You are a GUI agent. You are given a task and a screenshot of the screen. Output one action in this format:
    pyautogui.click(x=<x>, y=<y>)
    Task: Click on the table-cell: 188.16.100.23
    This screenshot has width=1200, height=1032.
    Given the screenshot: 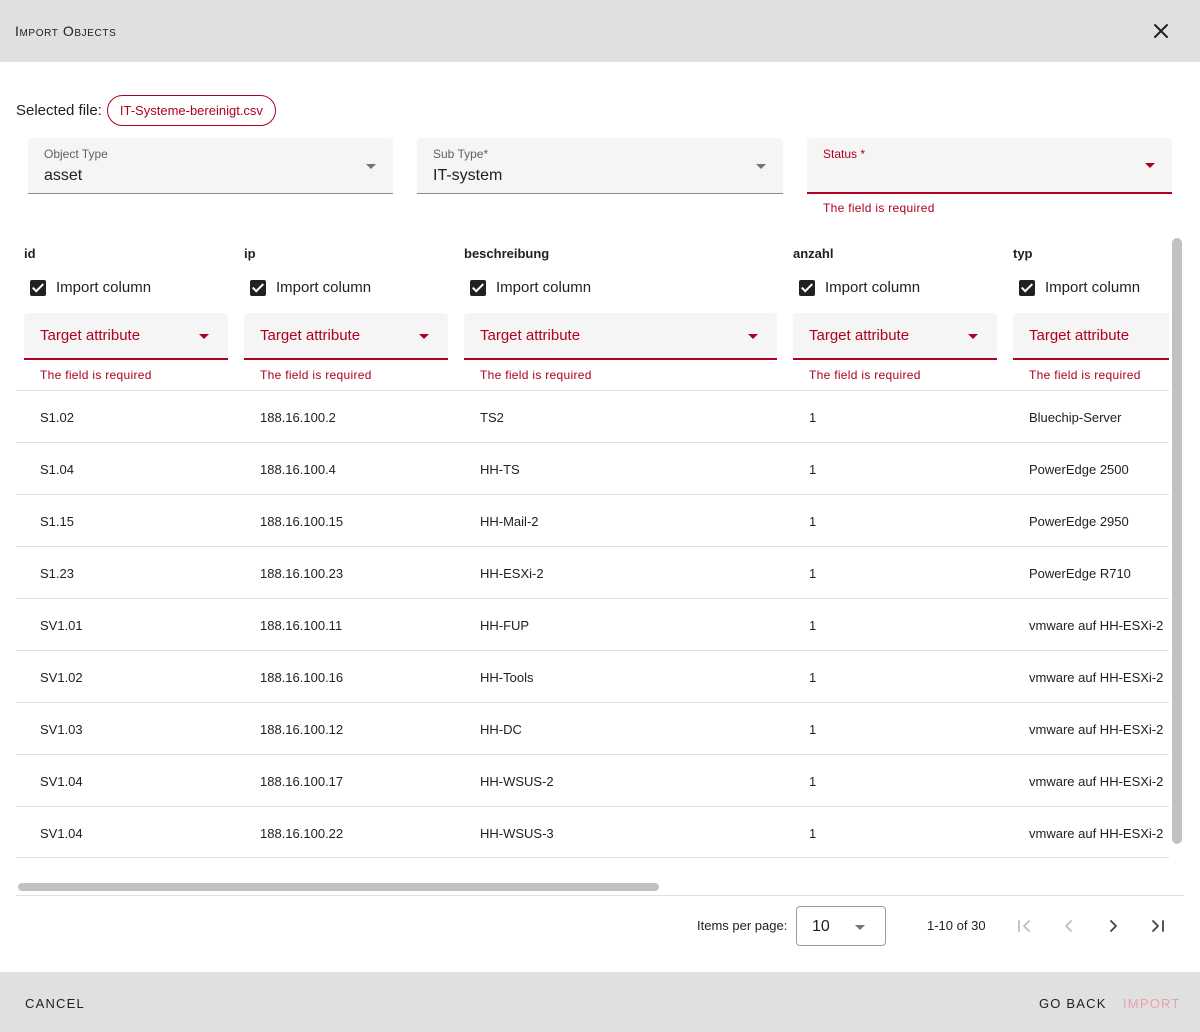 What is the action you would take?
    pyautogui.click(x=302, y=573)
    